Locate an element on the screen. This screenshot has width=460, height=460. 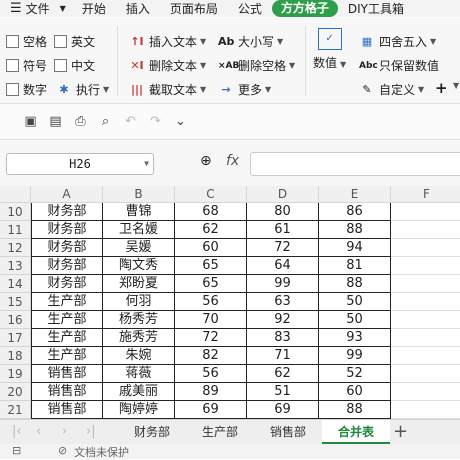
score1-cell: 69 is located at coordinates (211, 410).